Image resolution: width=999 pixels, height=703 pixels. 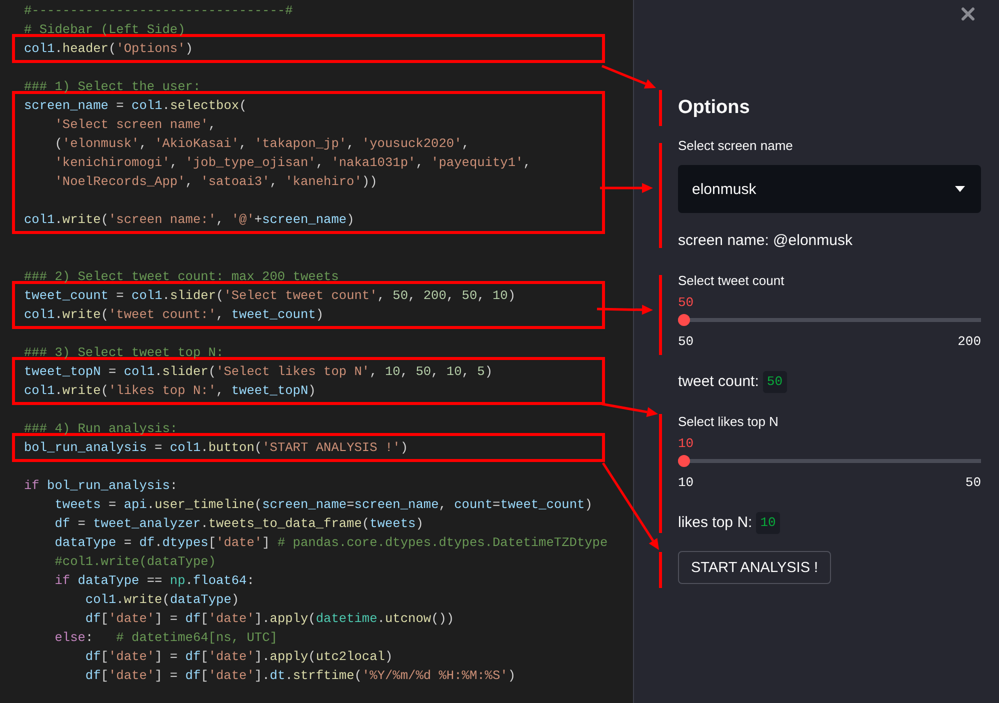 What do you see at coordinates (101, 486) in the screenshot?
I see `code-line: if bol_run_analysis:` at bounding box center [101, 486].